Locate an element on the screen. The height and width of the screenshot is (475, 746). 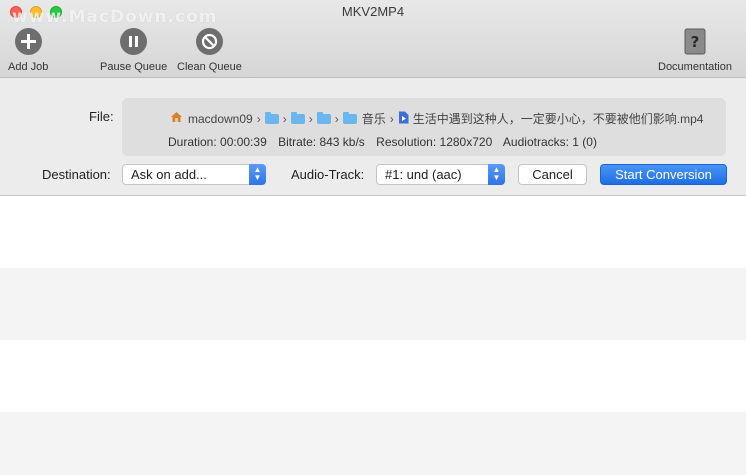
path-filename: 生活中遇到这种人，一定要小心，不要被他们影响.mp4 is located at coordinates (558, 118).